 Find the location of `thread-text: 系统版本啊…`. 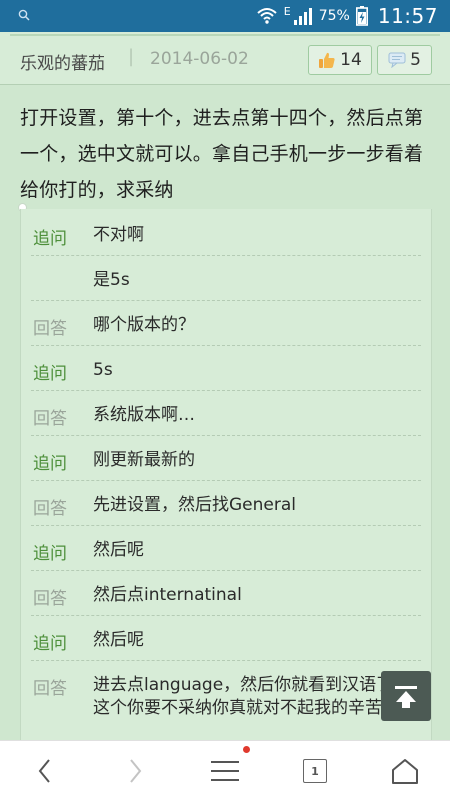

thread-text: 系统版本啊… is located at coordinates (144, 415).